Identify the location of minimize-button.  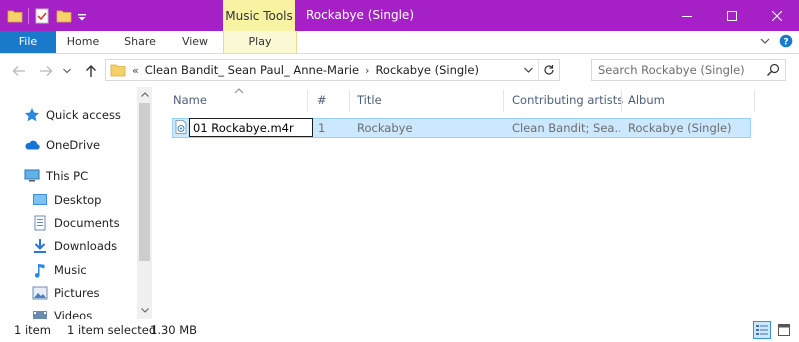
(686, 15).